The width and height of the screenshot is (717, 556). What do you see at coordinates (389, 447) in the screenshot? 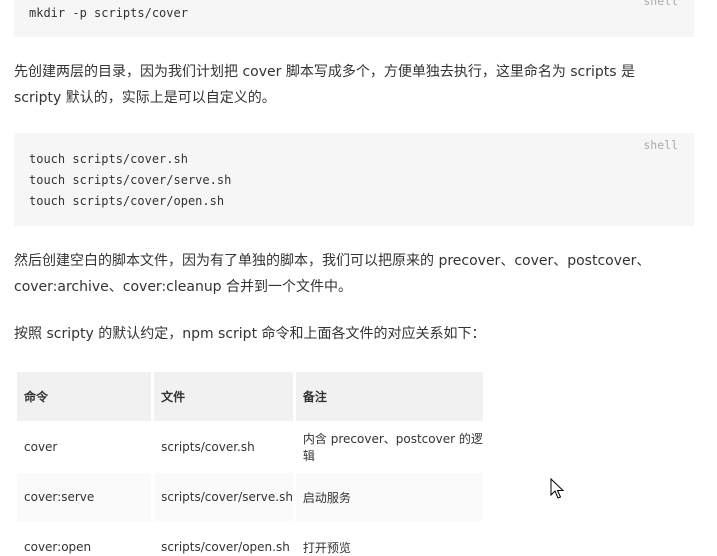
I see `table-cell-note: 内含 precover、postcover 的逻辑` at bounding box center [389, 447].